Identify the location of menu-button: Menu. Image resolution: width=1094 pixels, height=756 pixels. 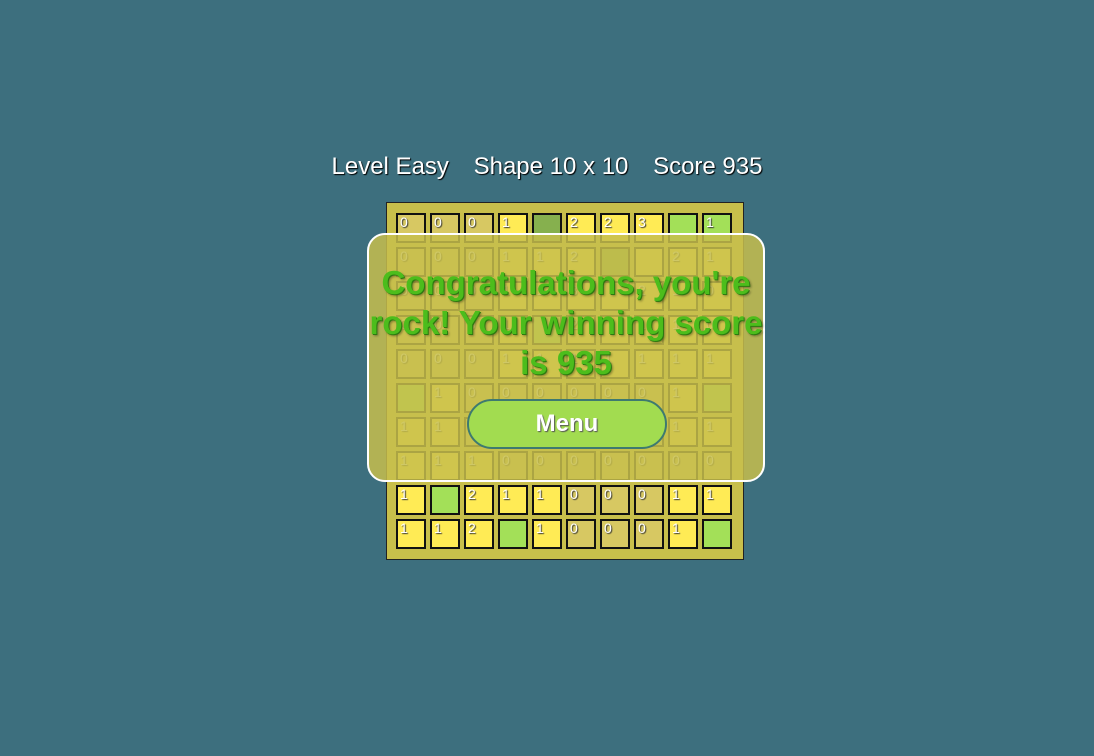
(567, 424).